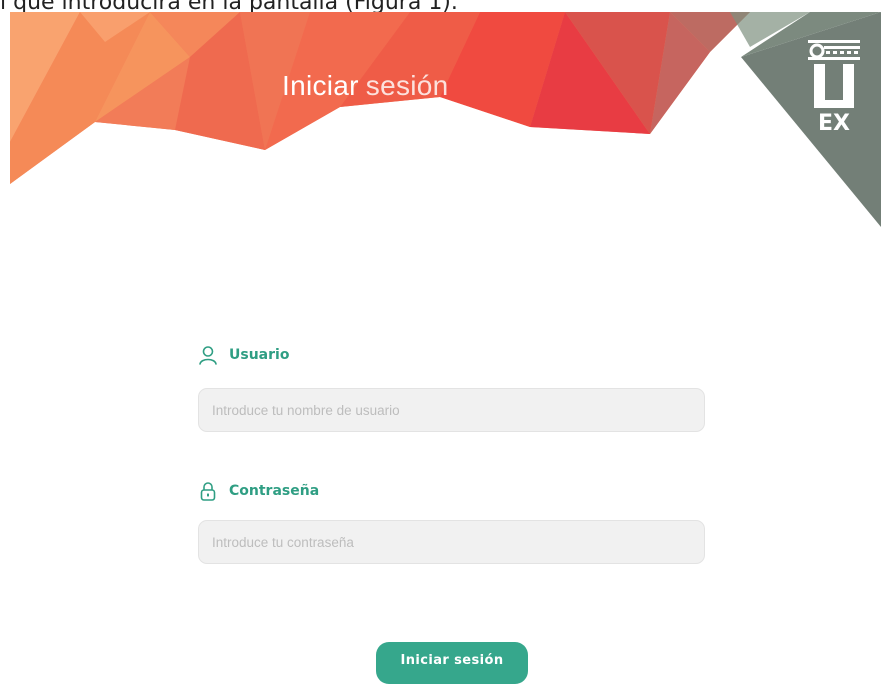  Describe the element at coordinates (259, 355) in the screenshot. I see `username-label-text: Usuario` at that location.